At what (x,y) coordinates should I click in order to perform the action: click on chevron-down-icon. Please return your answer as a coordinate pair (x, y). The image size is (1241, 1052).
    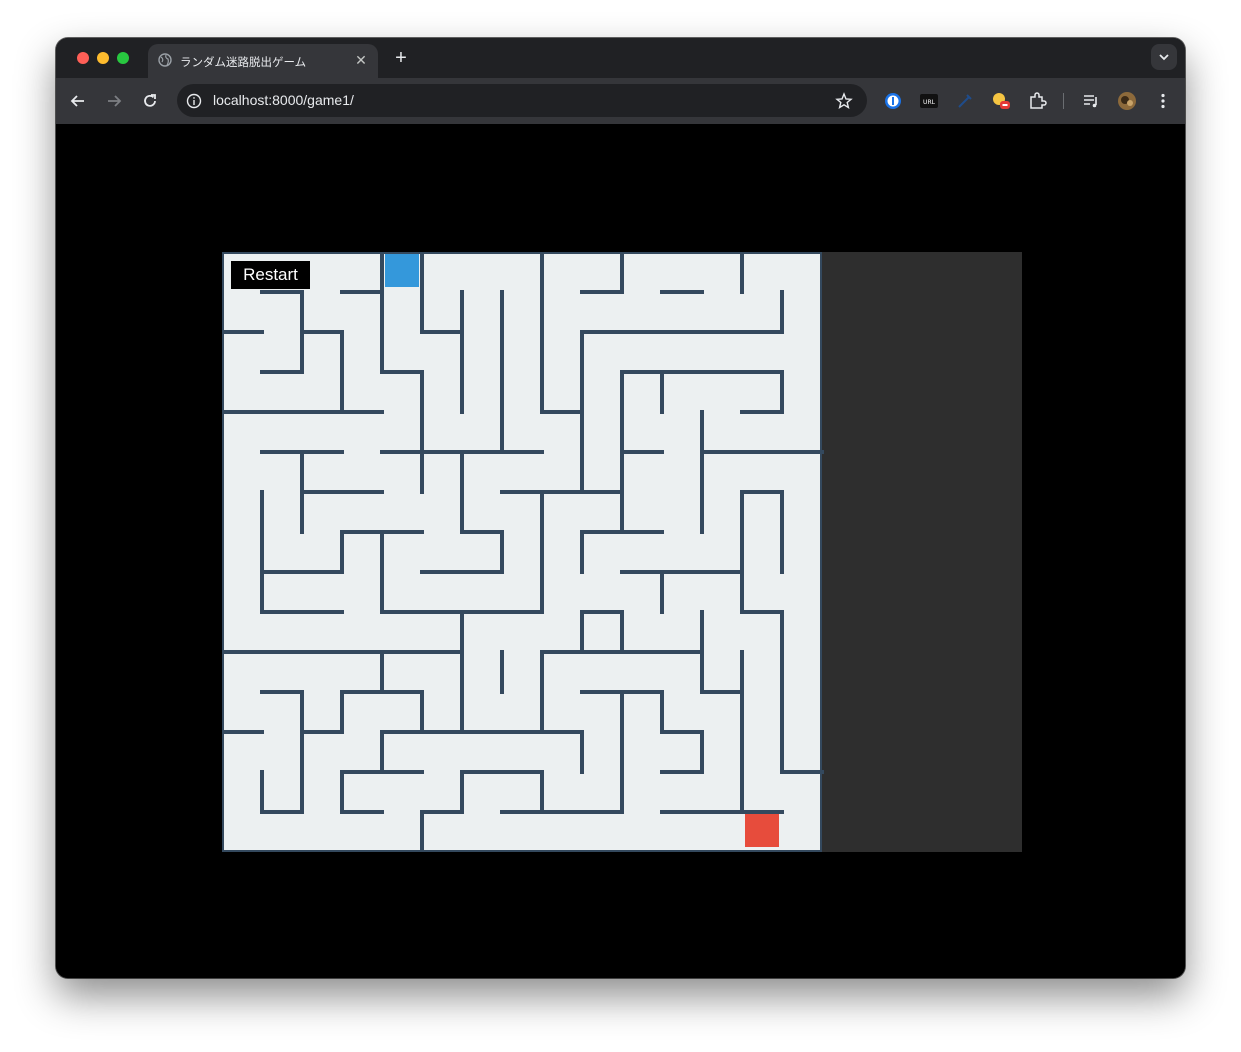
    Looking at the image, I should click on (1164, 57).